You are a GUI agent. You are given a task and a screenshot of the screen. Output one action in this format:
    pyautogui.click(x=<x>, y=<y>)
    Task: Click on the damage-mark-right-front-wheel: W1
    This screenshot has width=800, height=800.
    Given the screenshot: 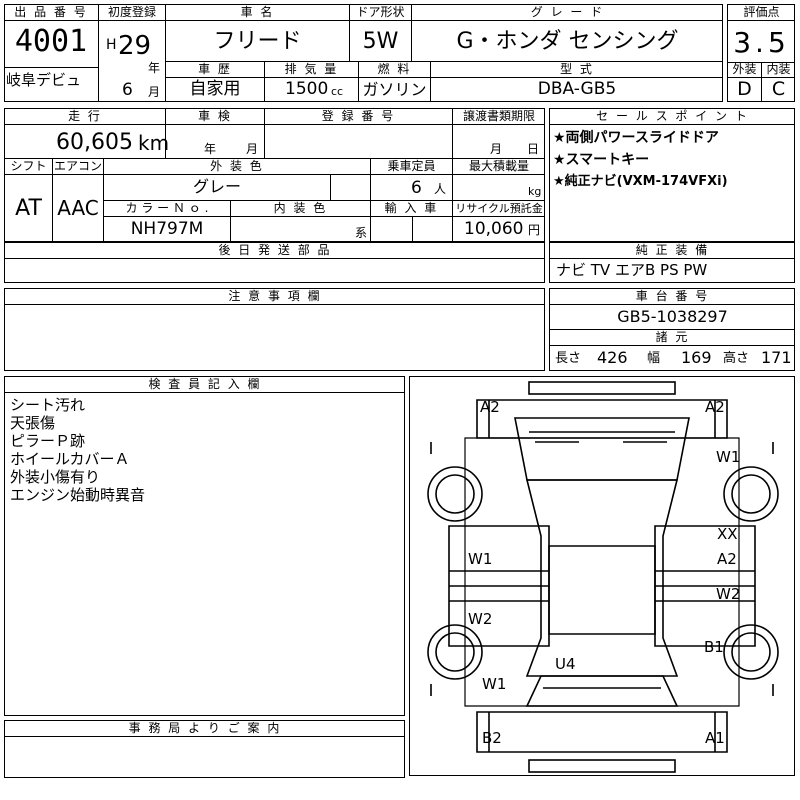 What is the action you would take?
    pyautogui.click(x=728, y=457)
    